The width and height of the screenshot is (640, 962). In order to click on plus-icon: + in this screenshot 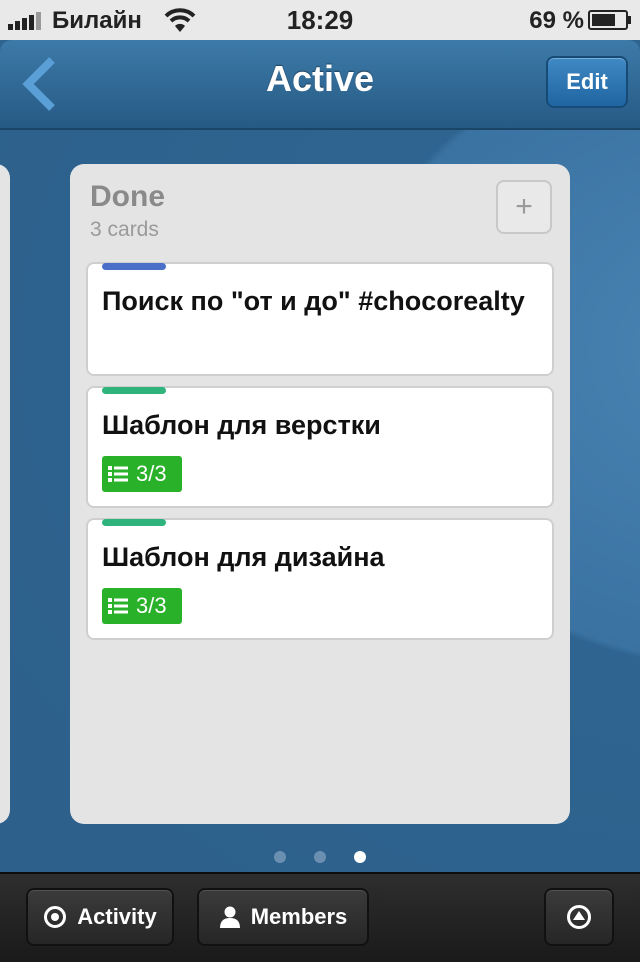, I will do `click(524, 206)`.